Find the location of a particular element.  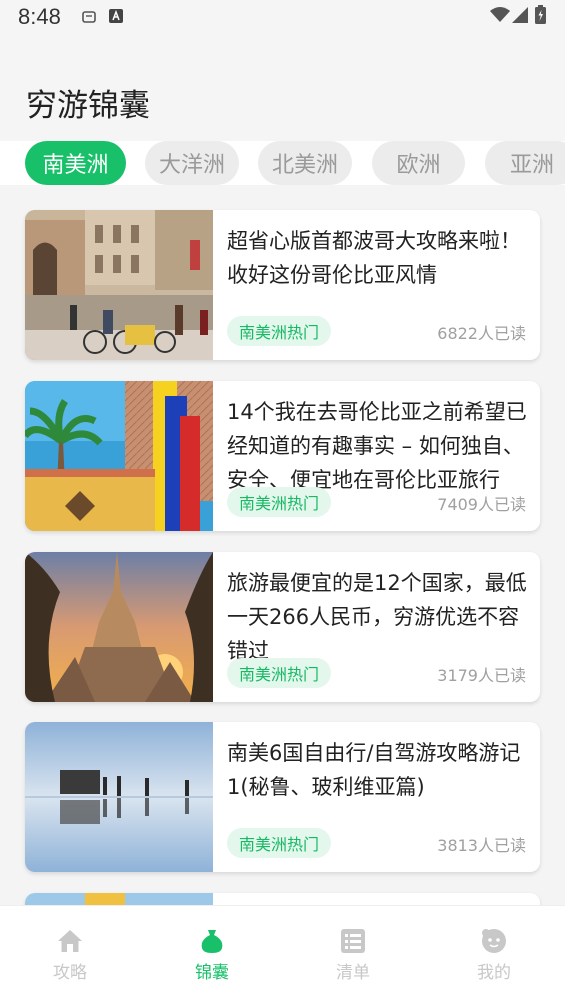

status-time: 8:48 is located at coordinates (39, 16).